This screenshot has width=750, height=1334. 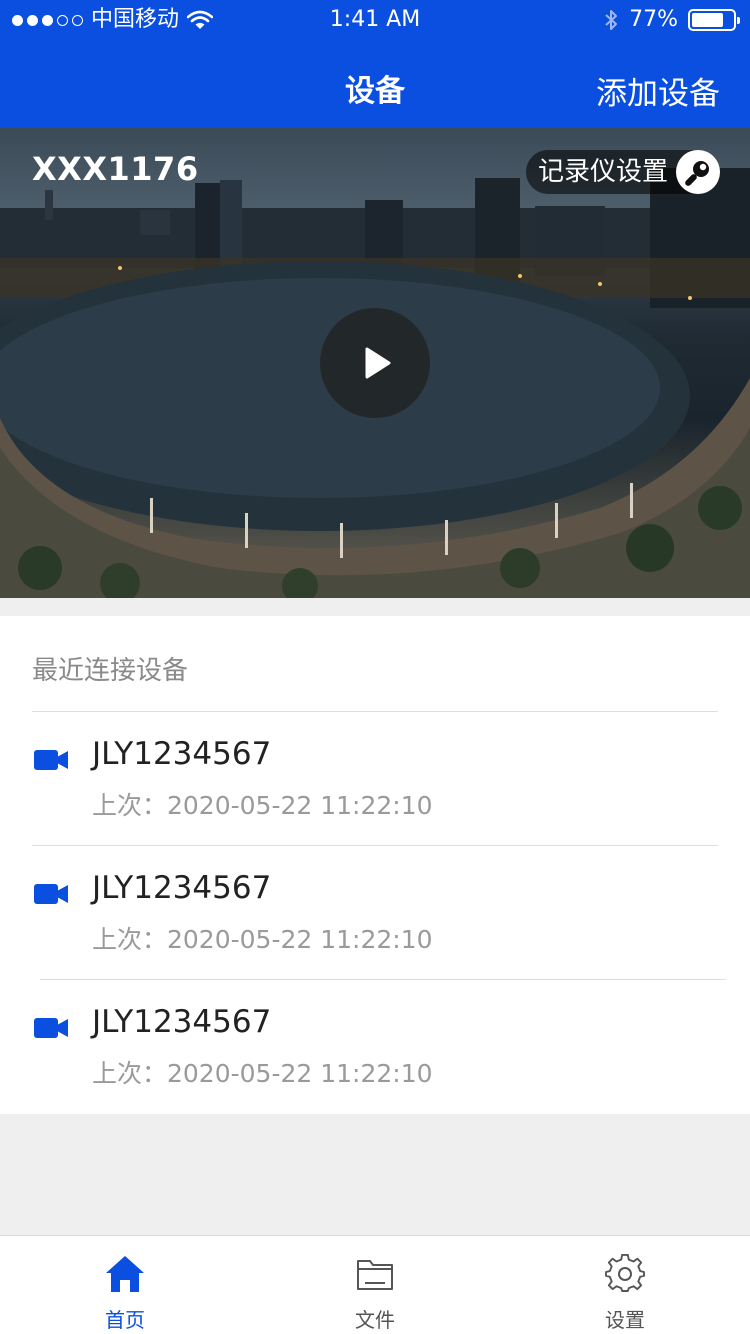 What do you see at coordinates (625, 1320) in the screenshot?
I see `tab-label: 设置` at bounding box center [625, 1320].